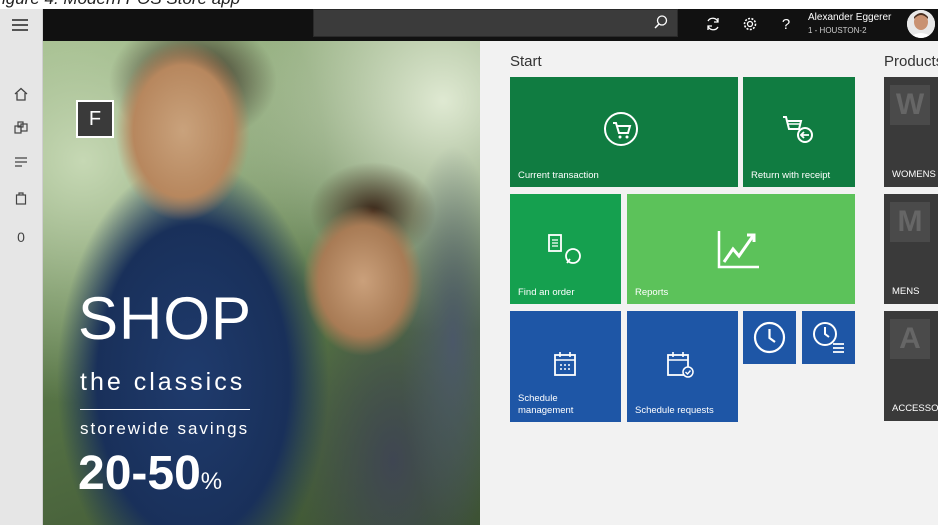  Describe the element at coordinates (786, 25) in the screenshot. I see `help-icon: ?` at that location.